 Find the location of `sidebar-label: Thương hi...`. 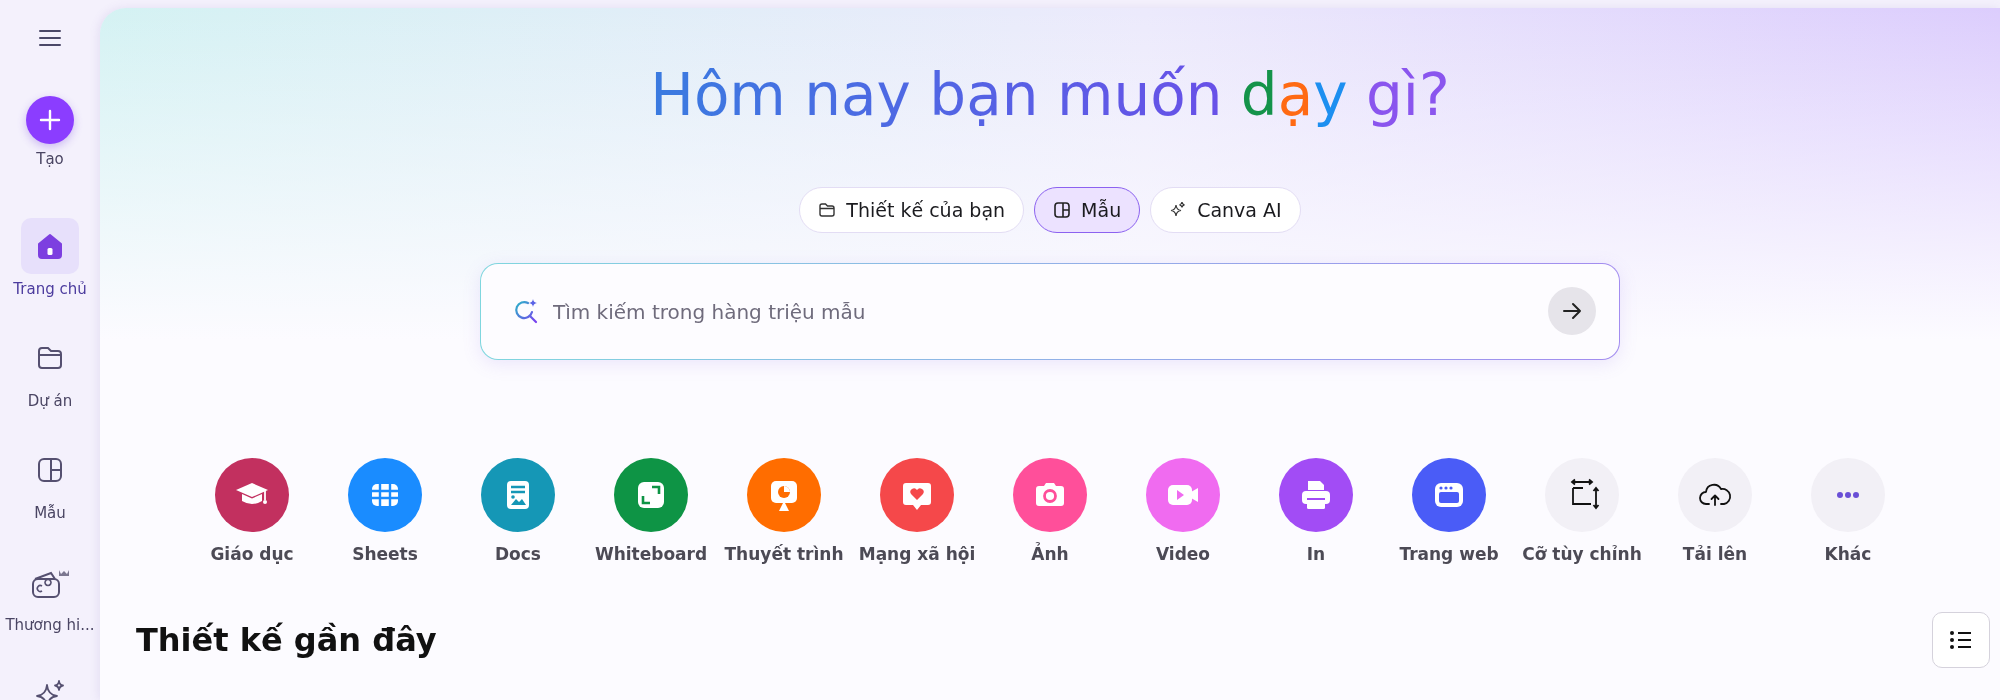

sidebar-label: Thương hi... is located at coordinates (50, 625).